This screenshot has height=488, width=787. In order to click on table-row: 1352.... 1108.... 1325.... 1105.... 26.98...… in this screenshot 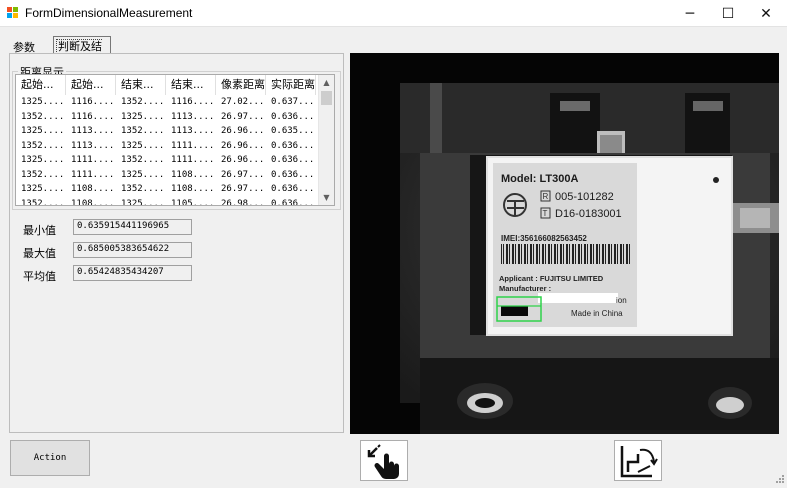, I will do `click(168, 201)`.